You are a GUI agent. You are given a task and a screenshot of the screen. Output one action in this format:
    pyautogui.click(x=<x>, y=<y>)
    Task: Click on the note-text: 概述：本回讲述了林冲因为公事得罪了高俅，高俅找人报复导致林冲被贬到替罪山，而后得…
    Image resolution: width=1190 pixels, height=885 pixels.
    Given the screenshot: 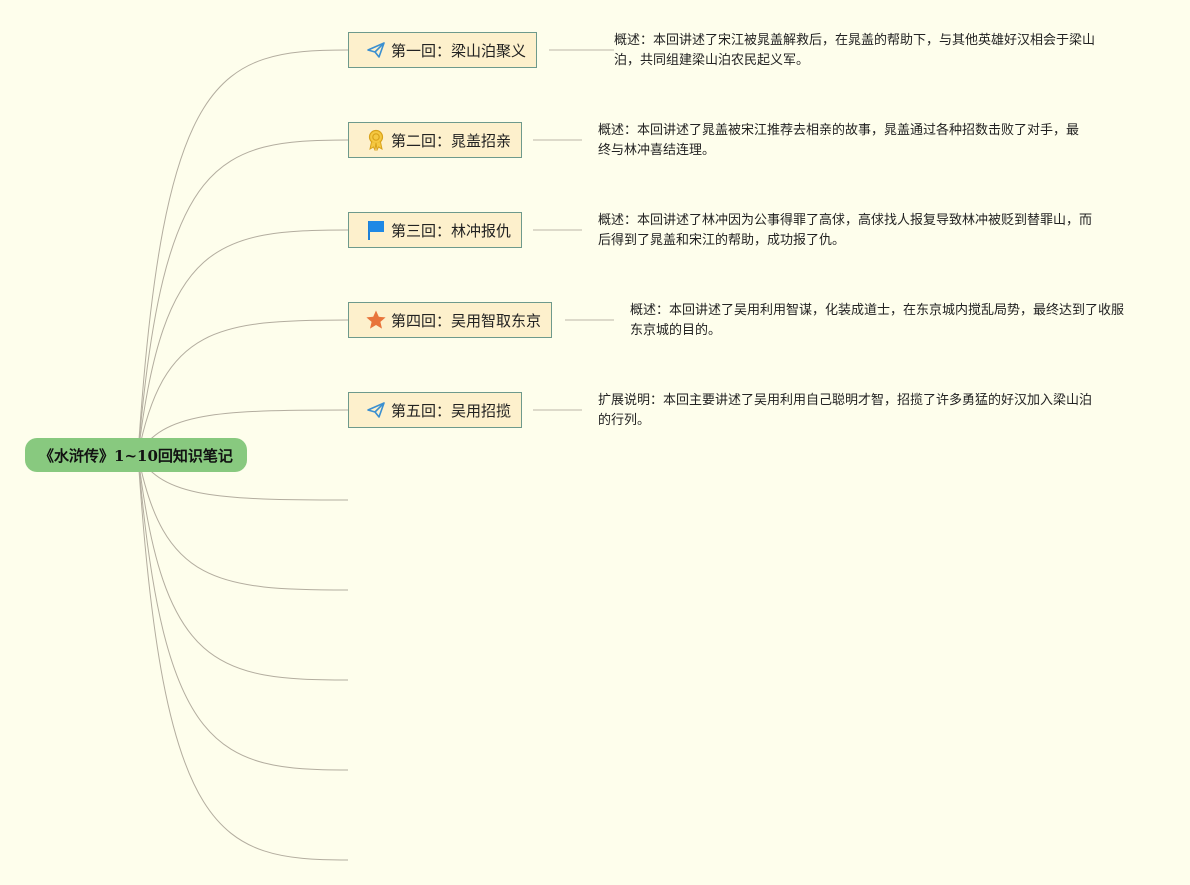 What is the action you would take?
    pyautogui.click(x=845, y=230)
    